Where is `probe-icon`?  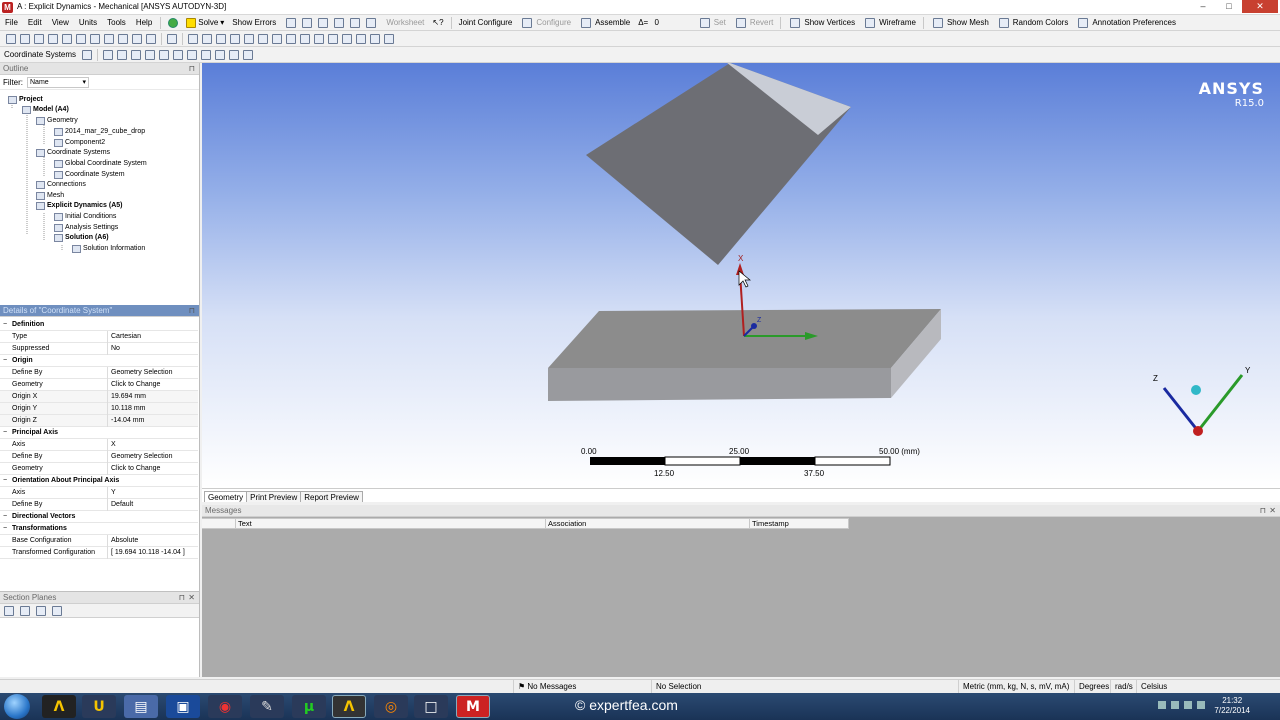 probe-icon is located at coordinates (339, 22).